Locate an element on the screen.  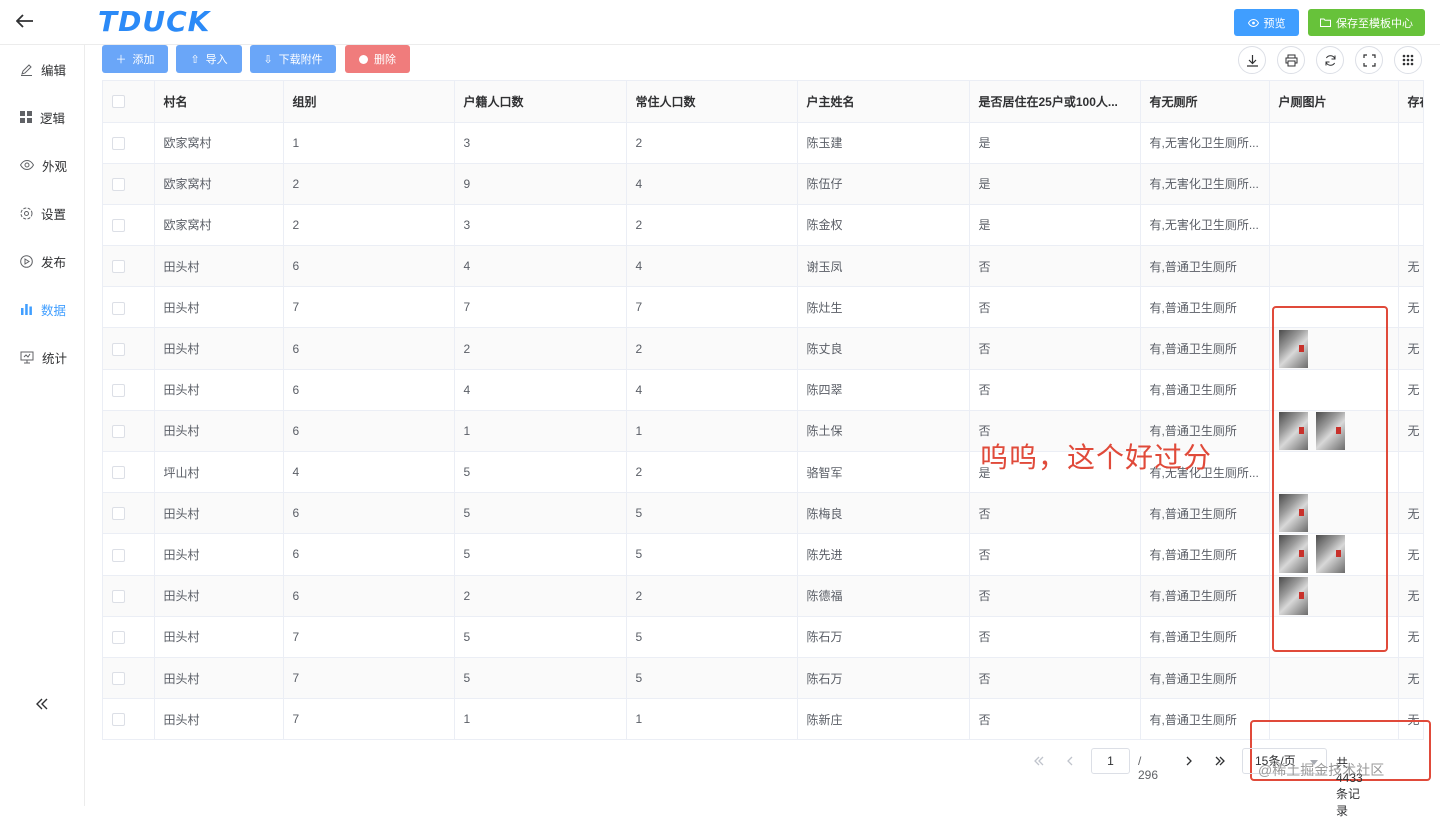
print-icon is located at coordinates (1291, 60).